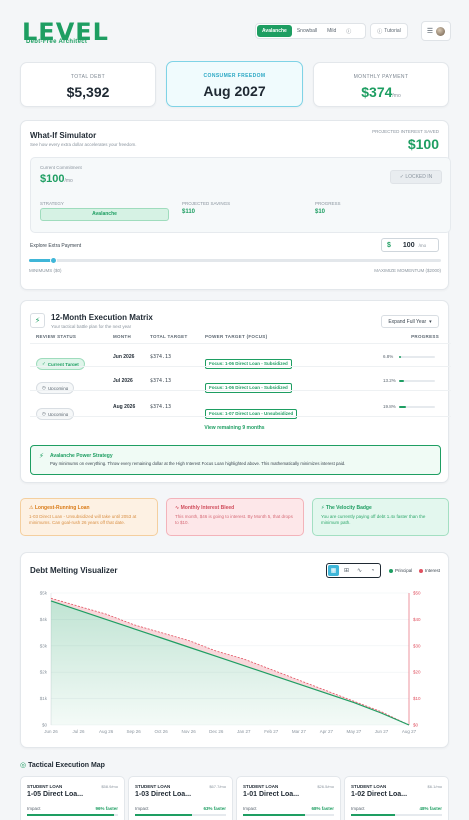 Image resolution: width=469 pixels, height=820 pixels. I want to click on card-impact-label: Impact, so click(358, 808).